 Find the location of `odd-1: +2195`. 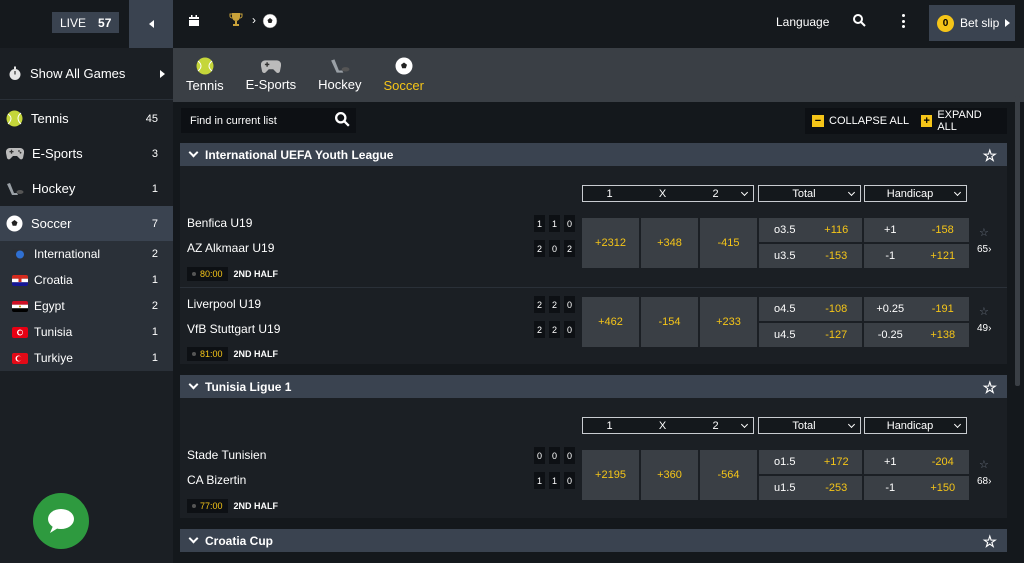

odd-1: +2195 is located at coordinates (610, 475).